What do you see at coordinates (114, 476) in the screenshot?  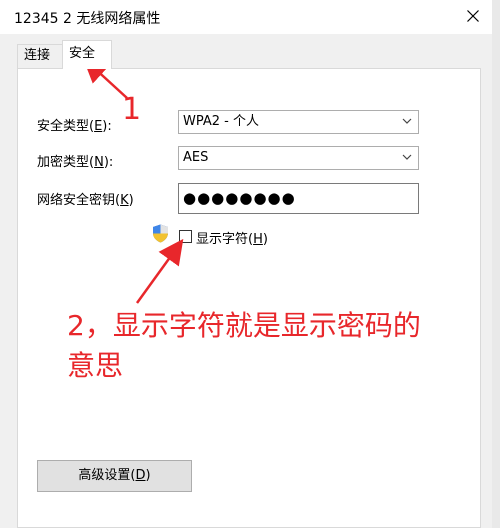 I see `advanced-settings-button: 高级设置(D)` at bounding box center [114, 476].